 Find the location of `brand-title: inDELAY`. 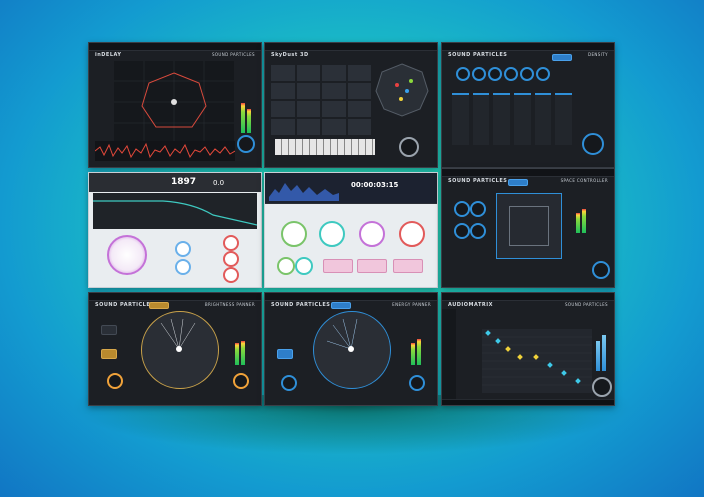

brand-title: inDELAY is located at coordinates (108, 55).